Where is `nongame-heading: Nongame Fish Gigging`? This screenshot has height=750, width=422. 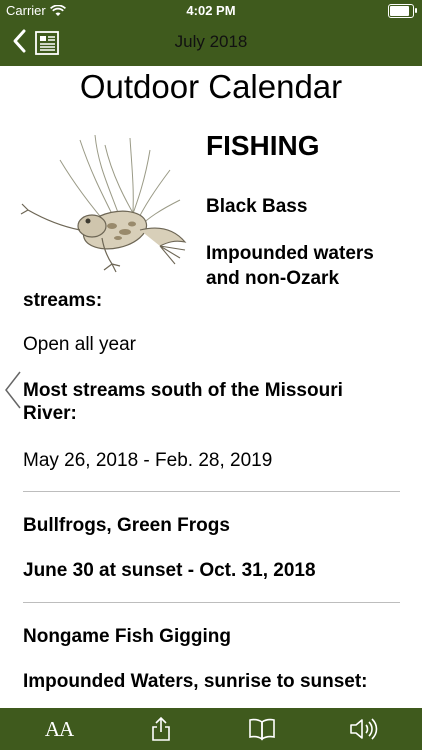 nongame-heading: Nongame Fish Gigging is located at coordinates (127, 636).